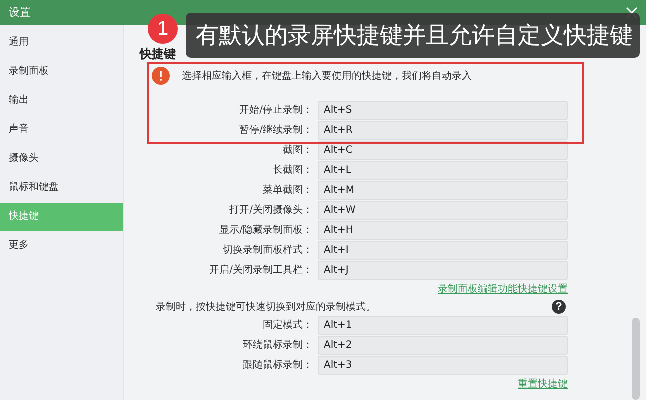 The image size is (646, 400). What do you see at coordinates (265, 231) in the screenshot?
I see `shortcut-label: 显示/隐藏录制面板：` at bounding box center [265, 231].